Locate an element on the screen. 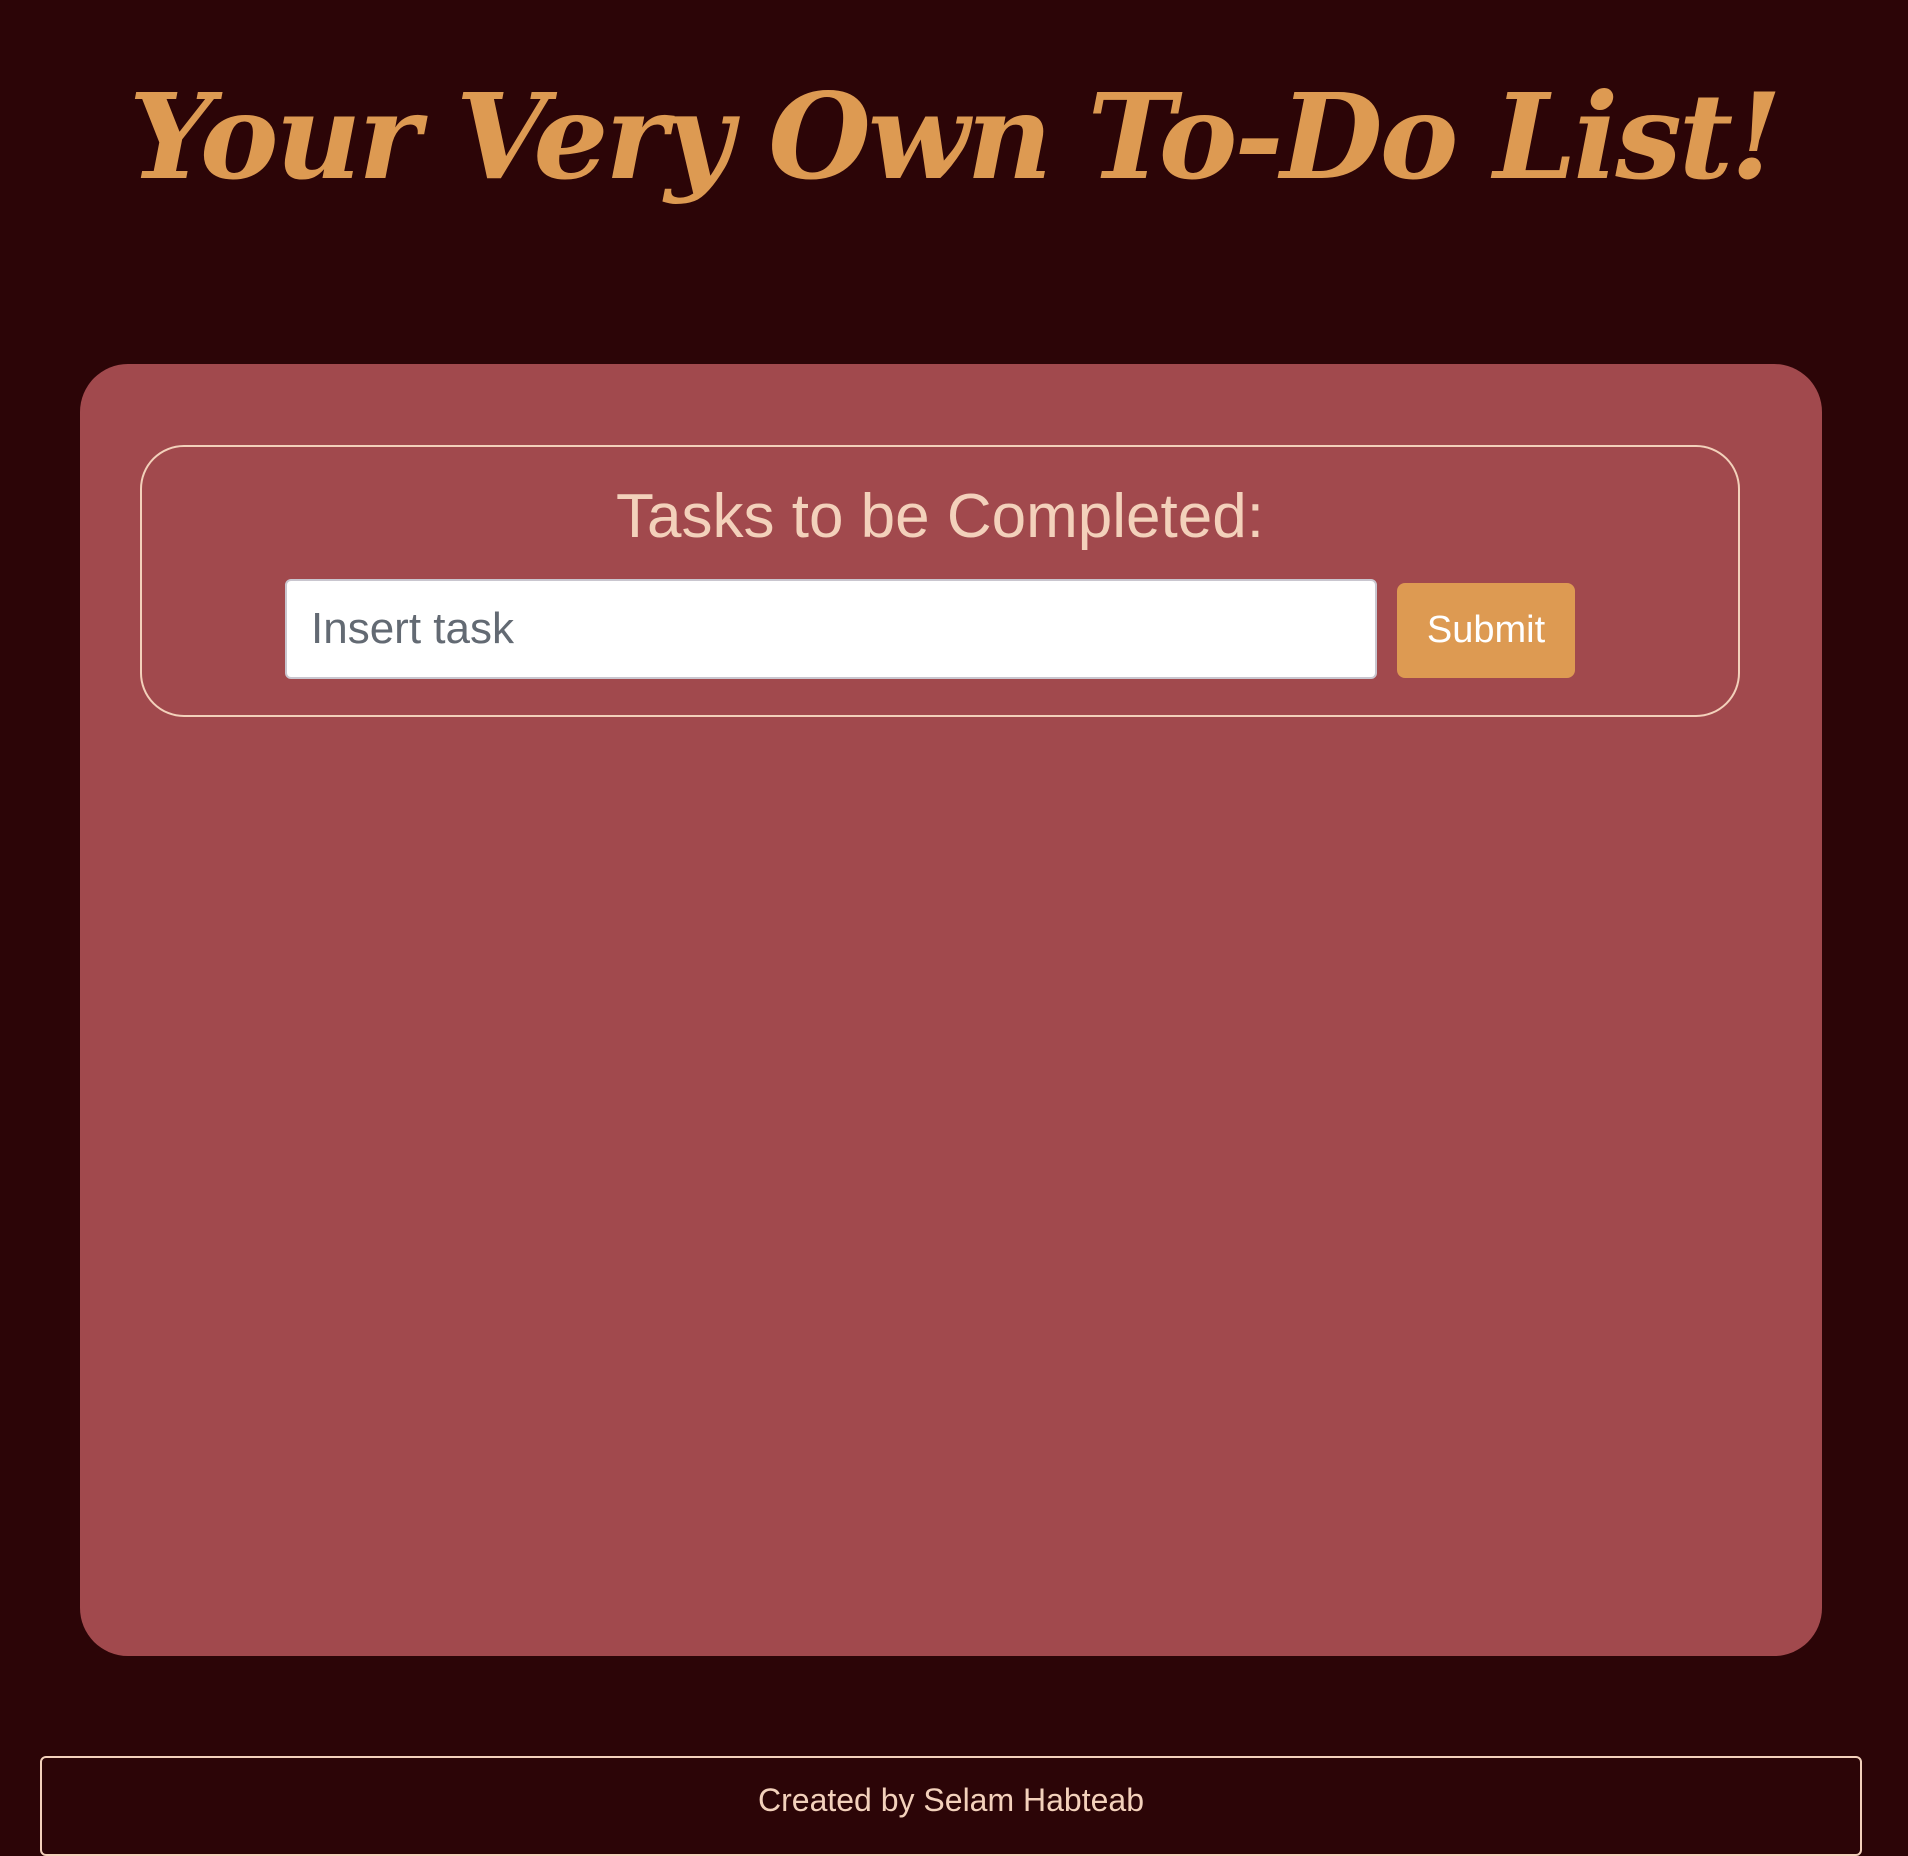 The height and width of the screenshot is (1856, 1908). footer: Created by Selam Habteab is located at coordinates (951, 1806).